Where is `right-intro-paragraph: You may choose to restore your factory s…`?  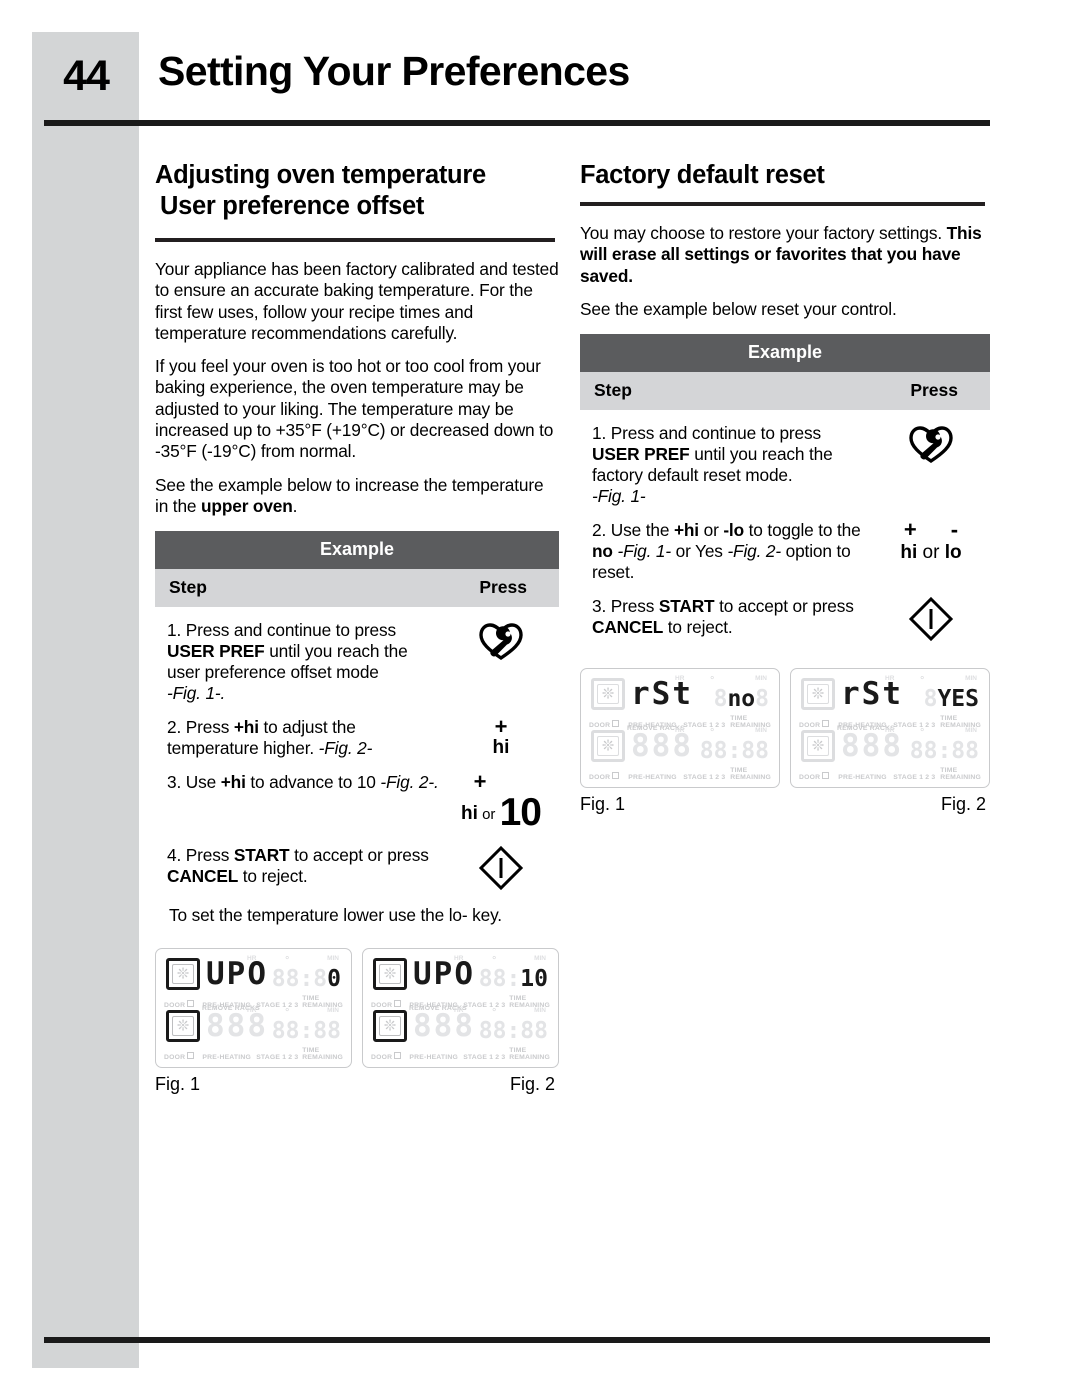
right-intro-paragraph: You may choose to restore your factory s… is located at coordinates (785, 255).